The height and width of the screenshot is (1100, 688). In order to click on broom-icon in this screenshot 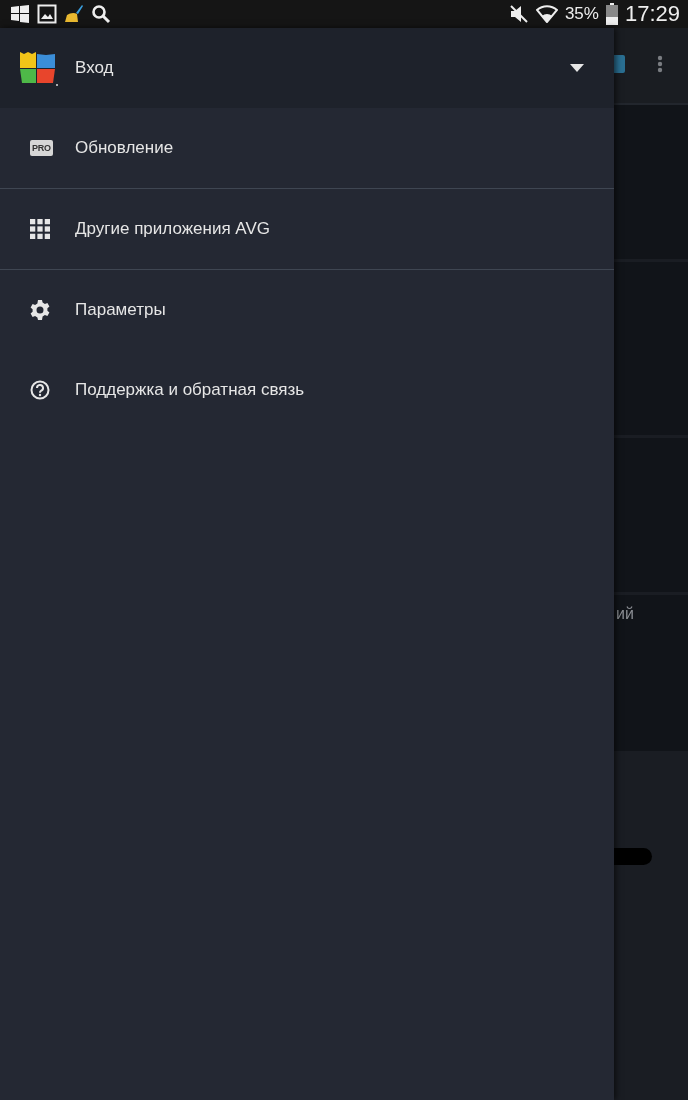, I will do `click(74, 14)`.